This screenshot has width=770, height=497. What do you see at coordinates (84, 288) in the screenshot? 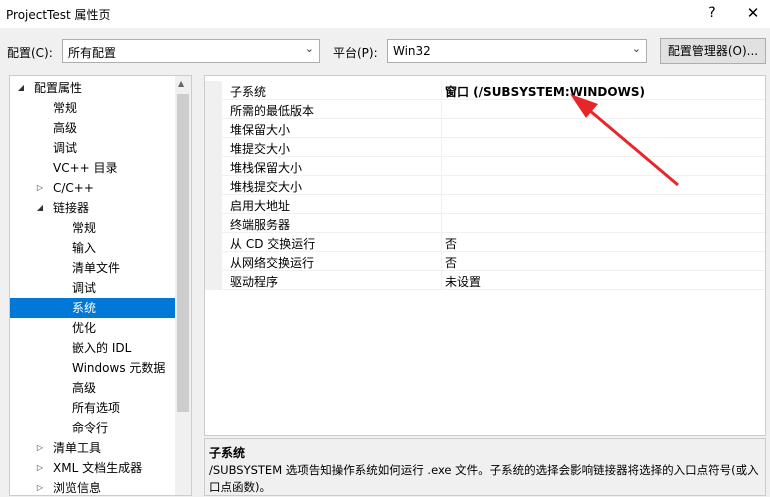
I see `tree-item-label: 调试` at bounding box center [84, 288].